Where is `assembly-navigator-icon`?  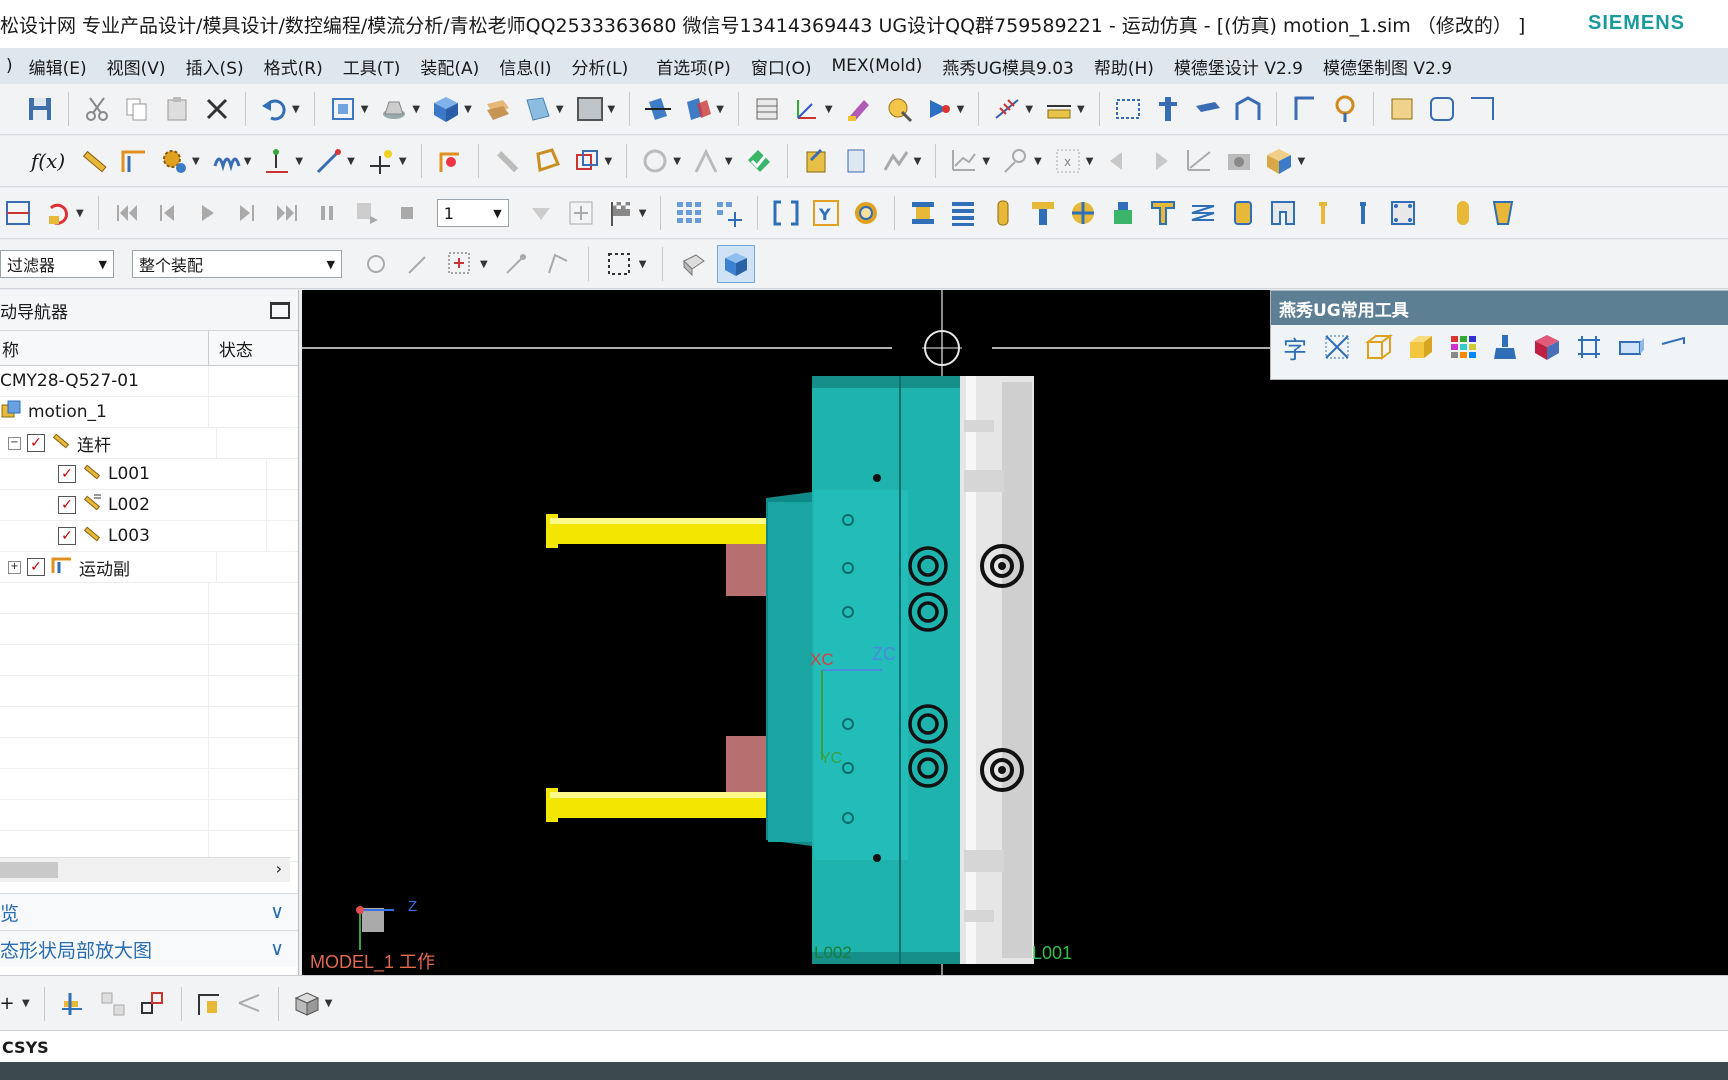 assembly-navigator-icon is located at coordinates (73, 1004).